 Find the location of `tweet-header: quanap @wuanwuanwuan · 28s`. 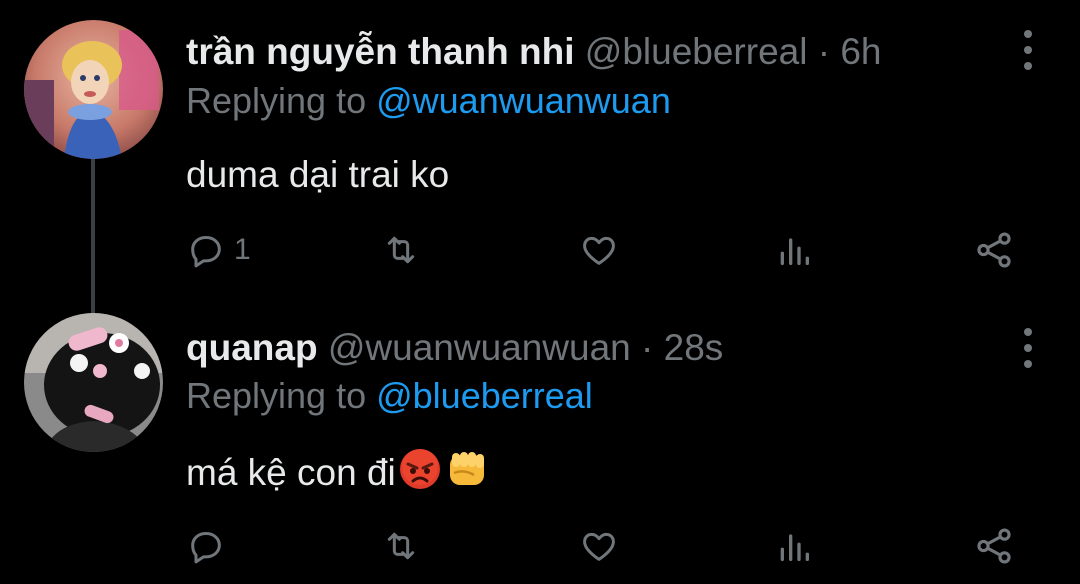

tweet-header: quanap @wuanwuanwuan · 28s is located at coordinates (454, 348).